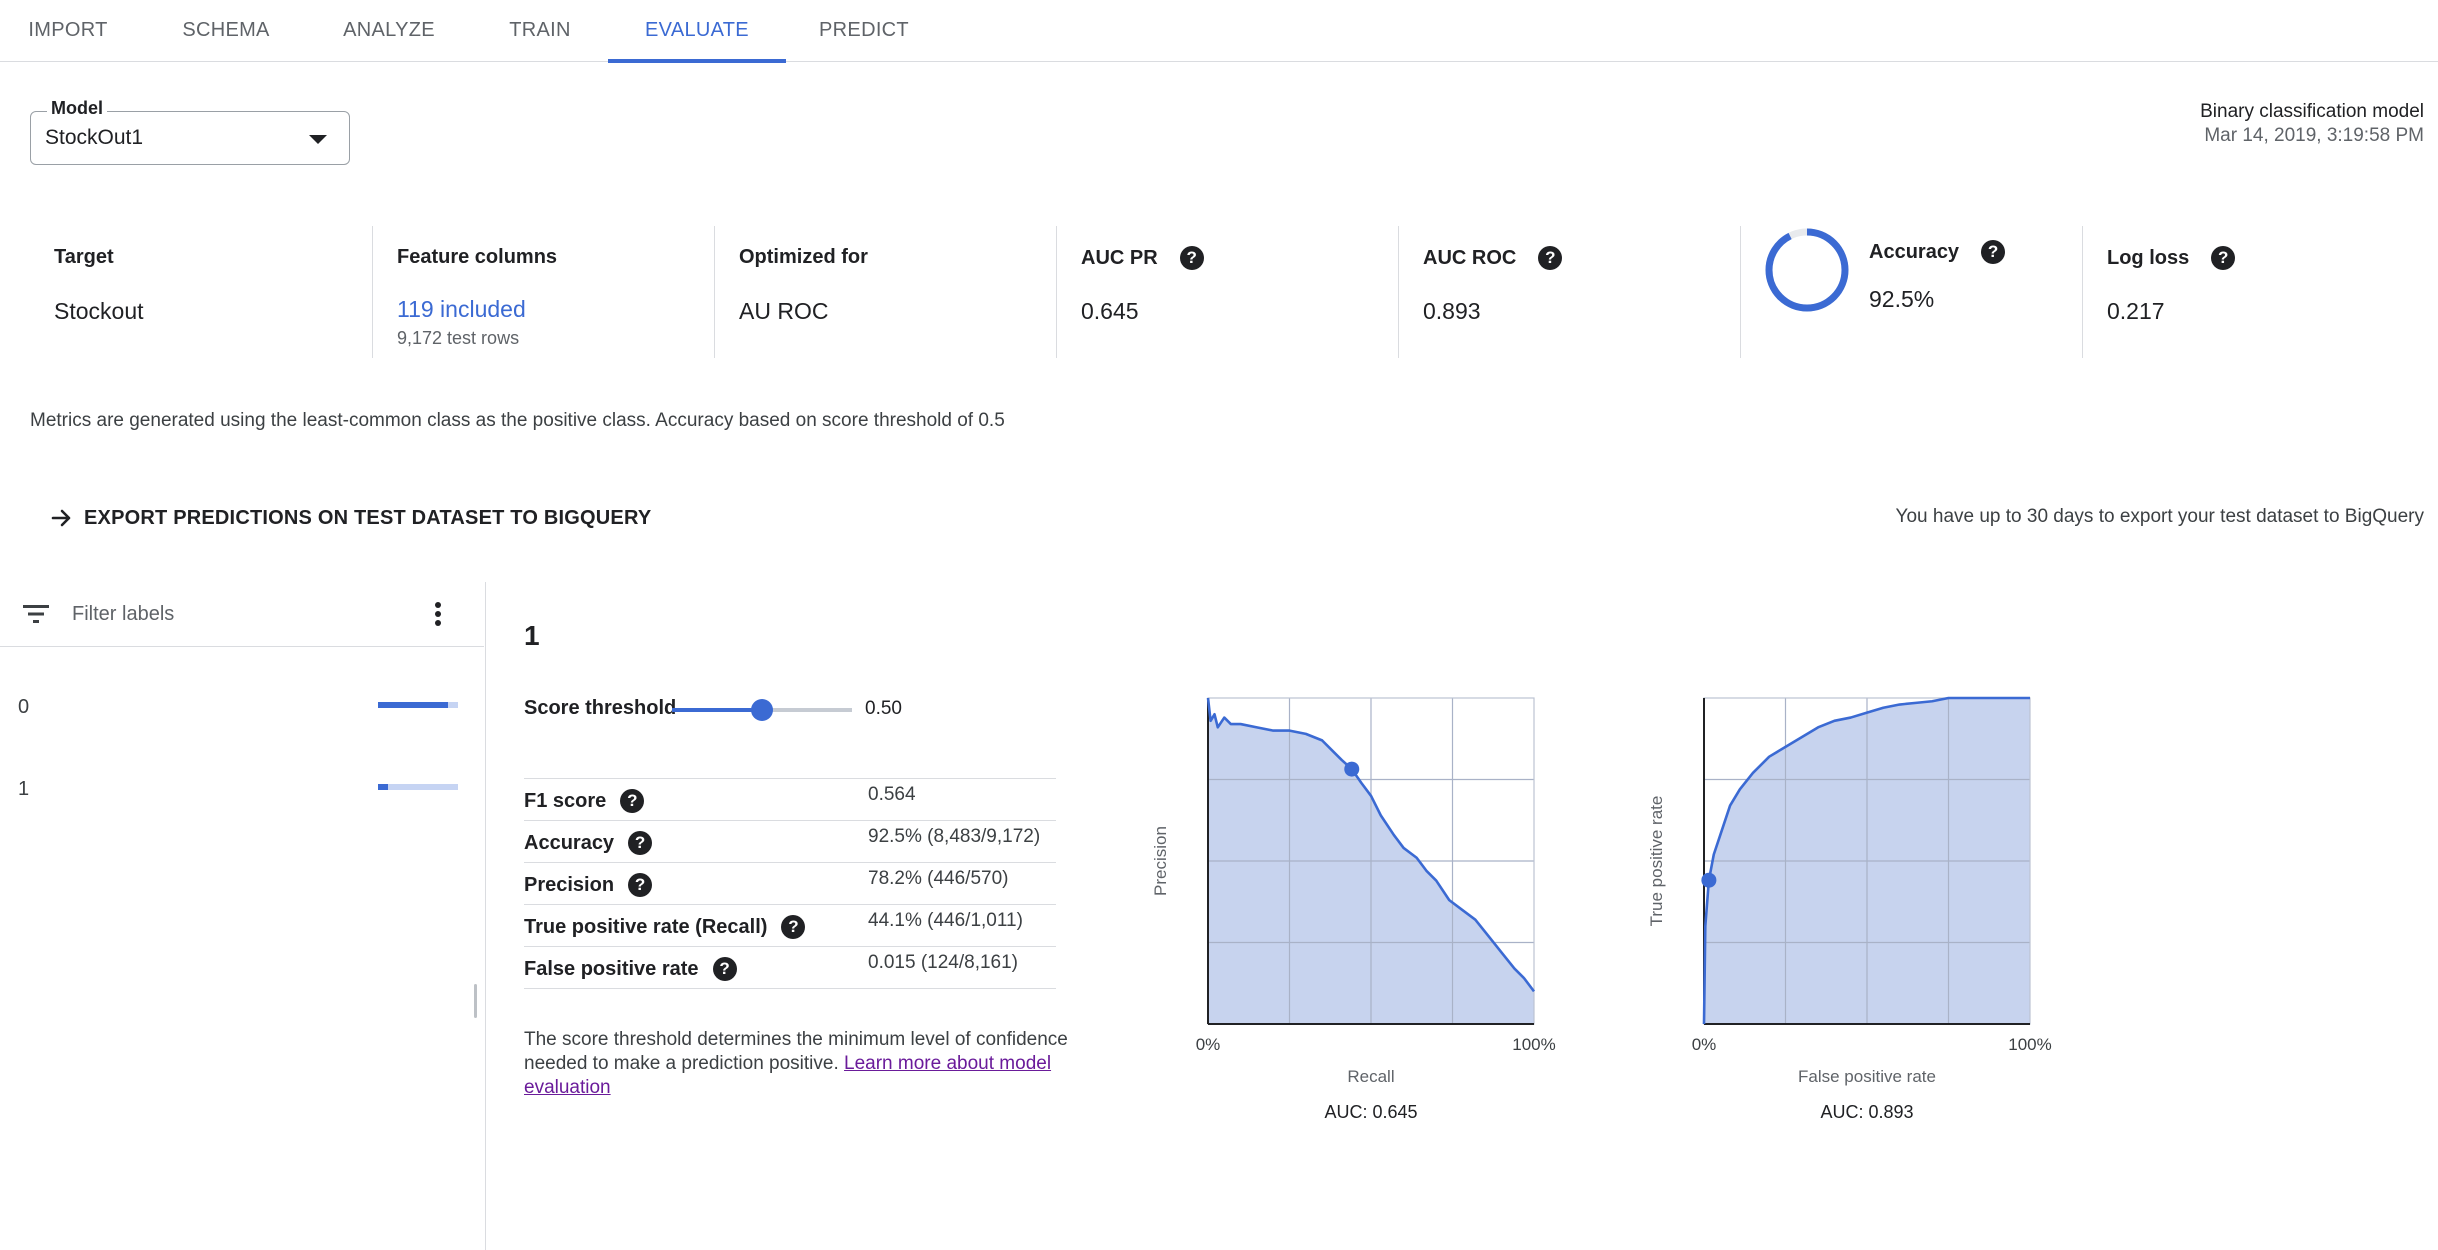 This screenshot has height=1250, width=2438. I want to click on accuracy-ring-fill, so click(1807, 270).